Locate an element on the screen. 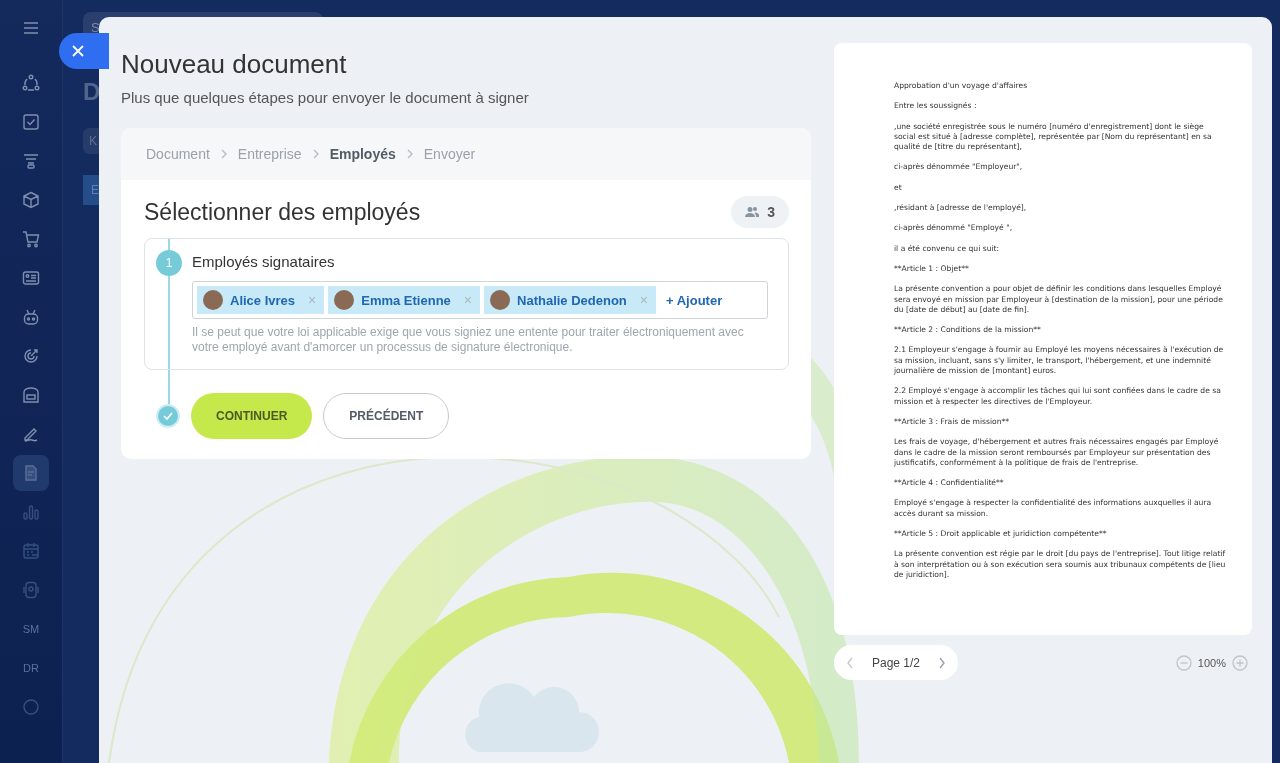 Image resolution: width=1280 pixels, height=763 pixels. cart-icon is located at coordinates (31, 239).